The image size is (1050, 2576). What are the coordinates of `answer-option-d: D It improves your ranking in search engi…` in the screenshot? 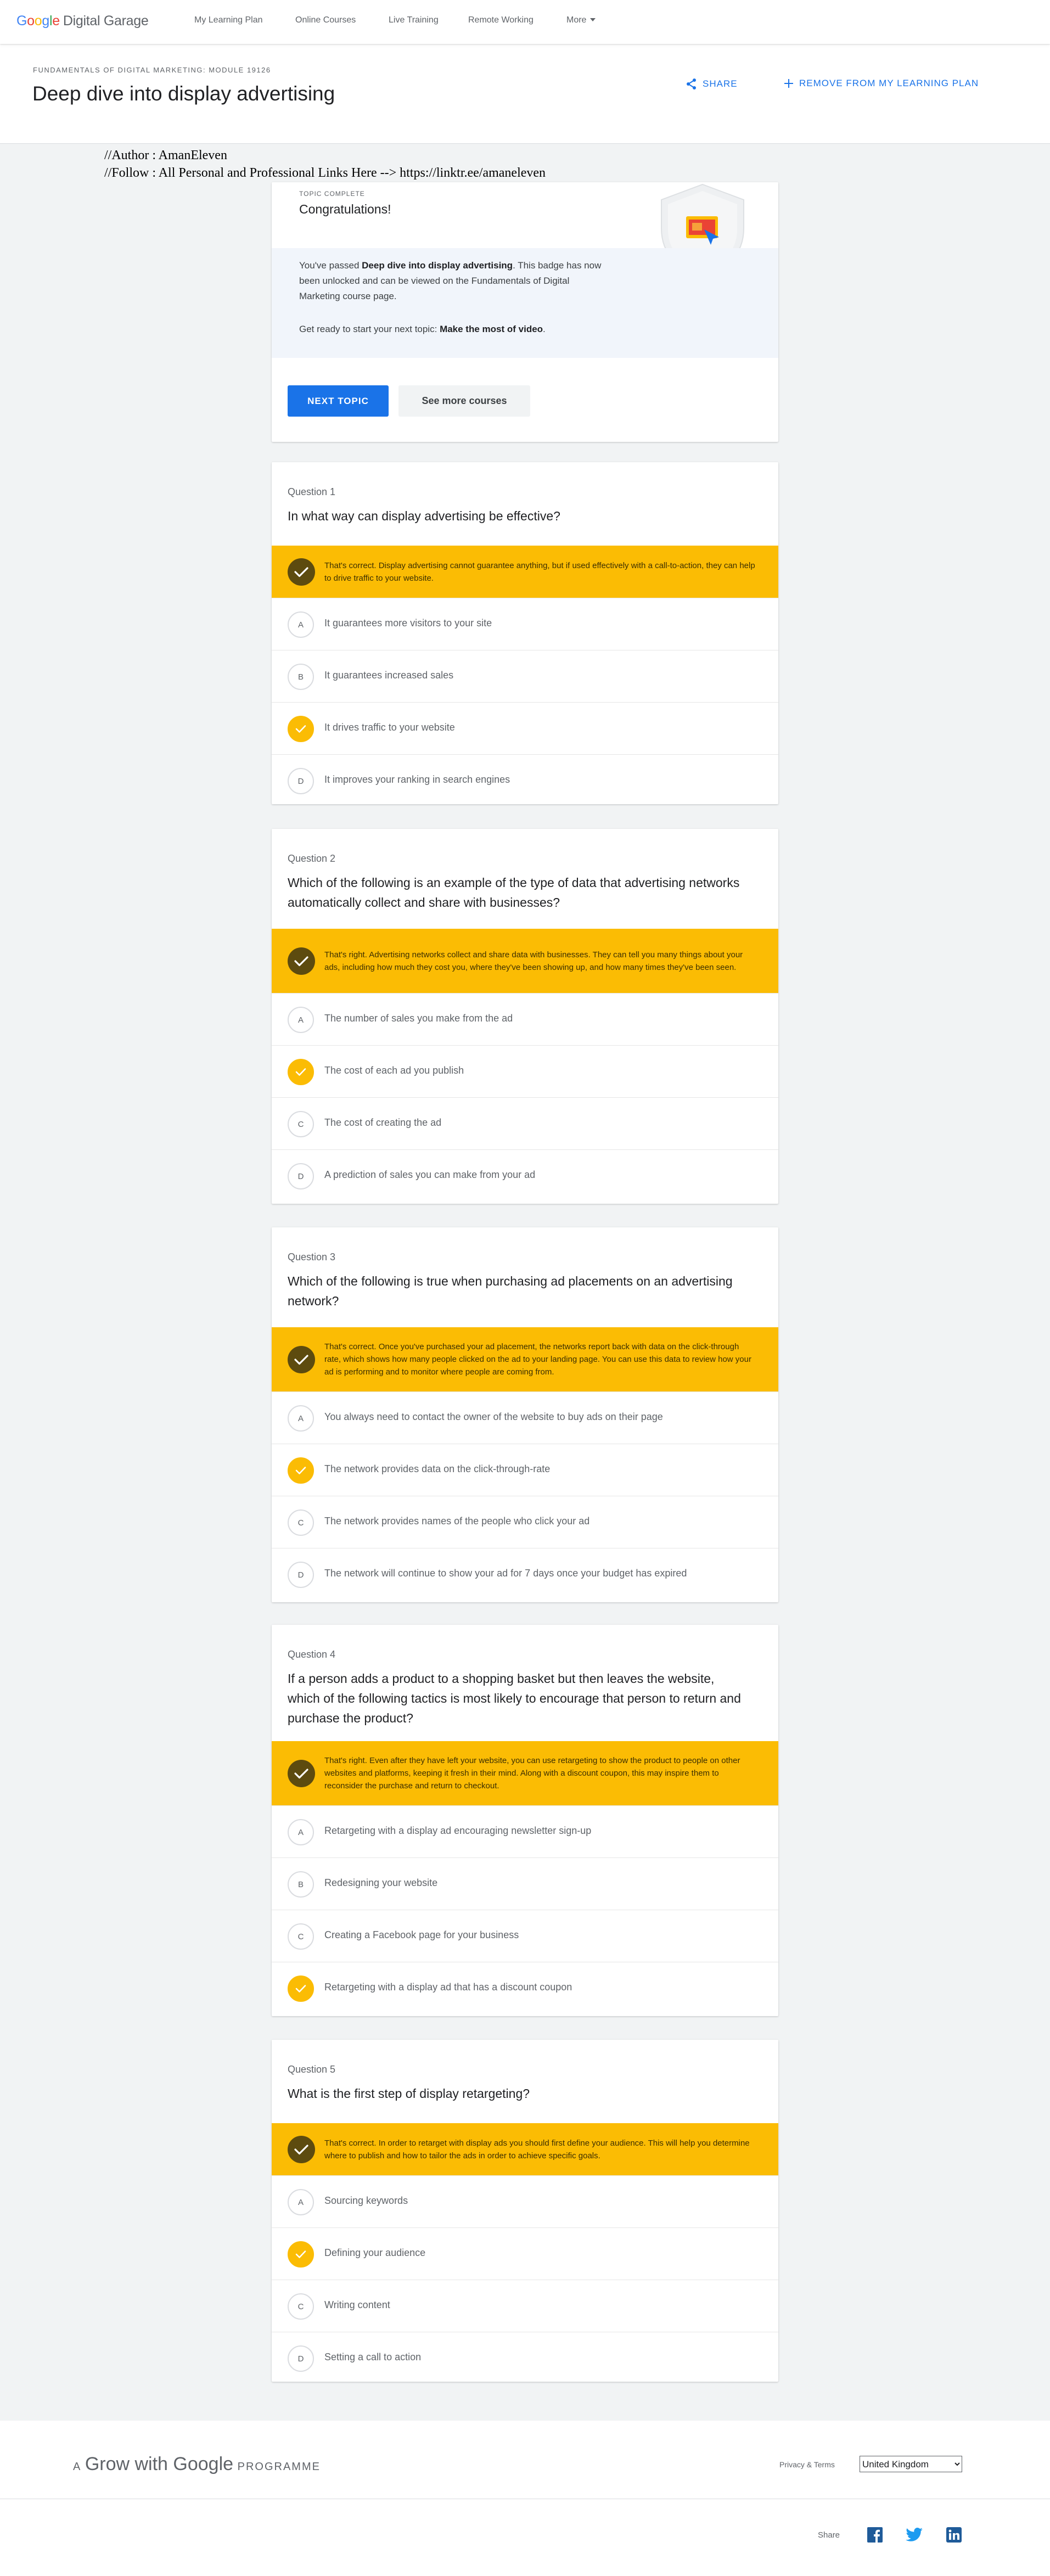 It's located at (525, 779).